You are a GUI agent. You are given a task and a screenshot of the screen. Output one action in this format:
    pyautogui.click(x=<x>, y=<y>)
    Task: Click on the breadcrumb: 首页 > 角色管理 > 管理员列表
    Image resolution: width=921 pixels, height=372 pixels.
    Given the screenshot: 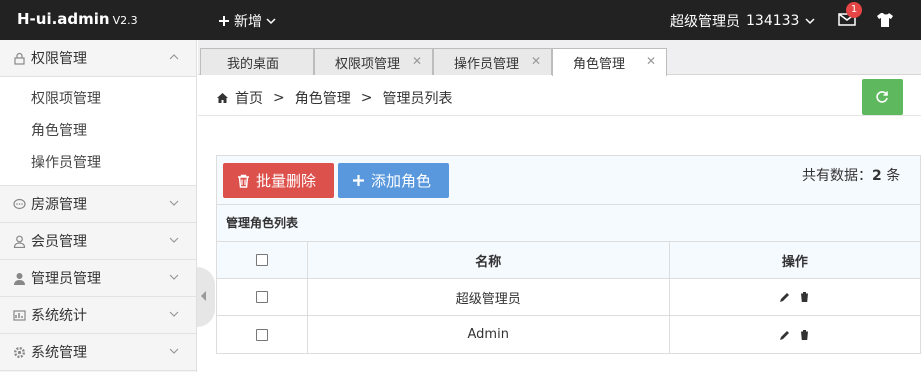 What is the action you would take?
    pyautogui.click(x=334, y=98)
    